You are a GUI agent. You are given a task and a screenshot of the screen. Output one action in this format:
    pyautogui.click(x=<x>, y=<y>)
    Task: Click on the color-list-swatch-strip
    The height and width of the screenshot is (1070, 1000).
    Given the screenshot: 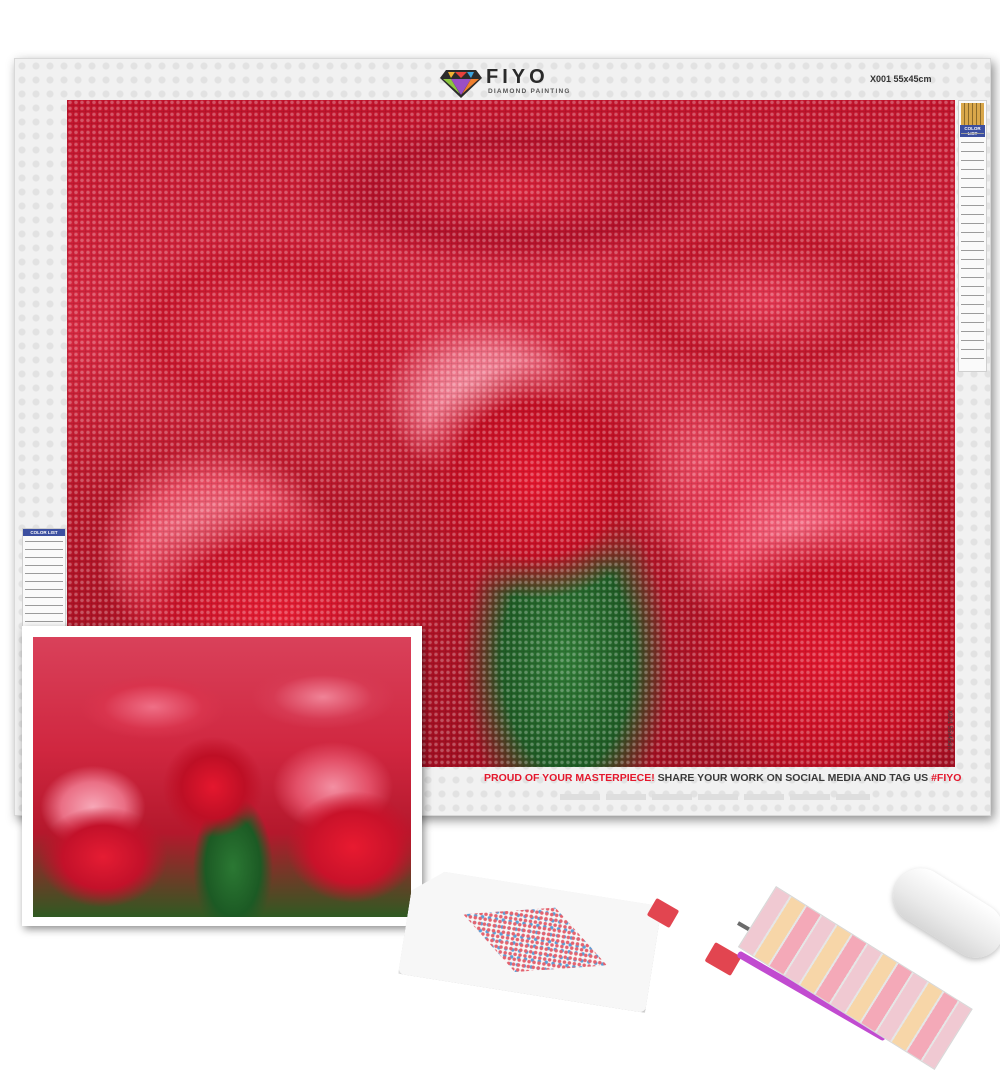 What is the action you would take?
    pyautogui.click(x=972, y=114)
    